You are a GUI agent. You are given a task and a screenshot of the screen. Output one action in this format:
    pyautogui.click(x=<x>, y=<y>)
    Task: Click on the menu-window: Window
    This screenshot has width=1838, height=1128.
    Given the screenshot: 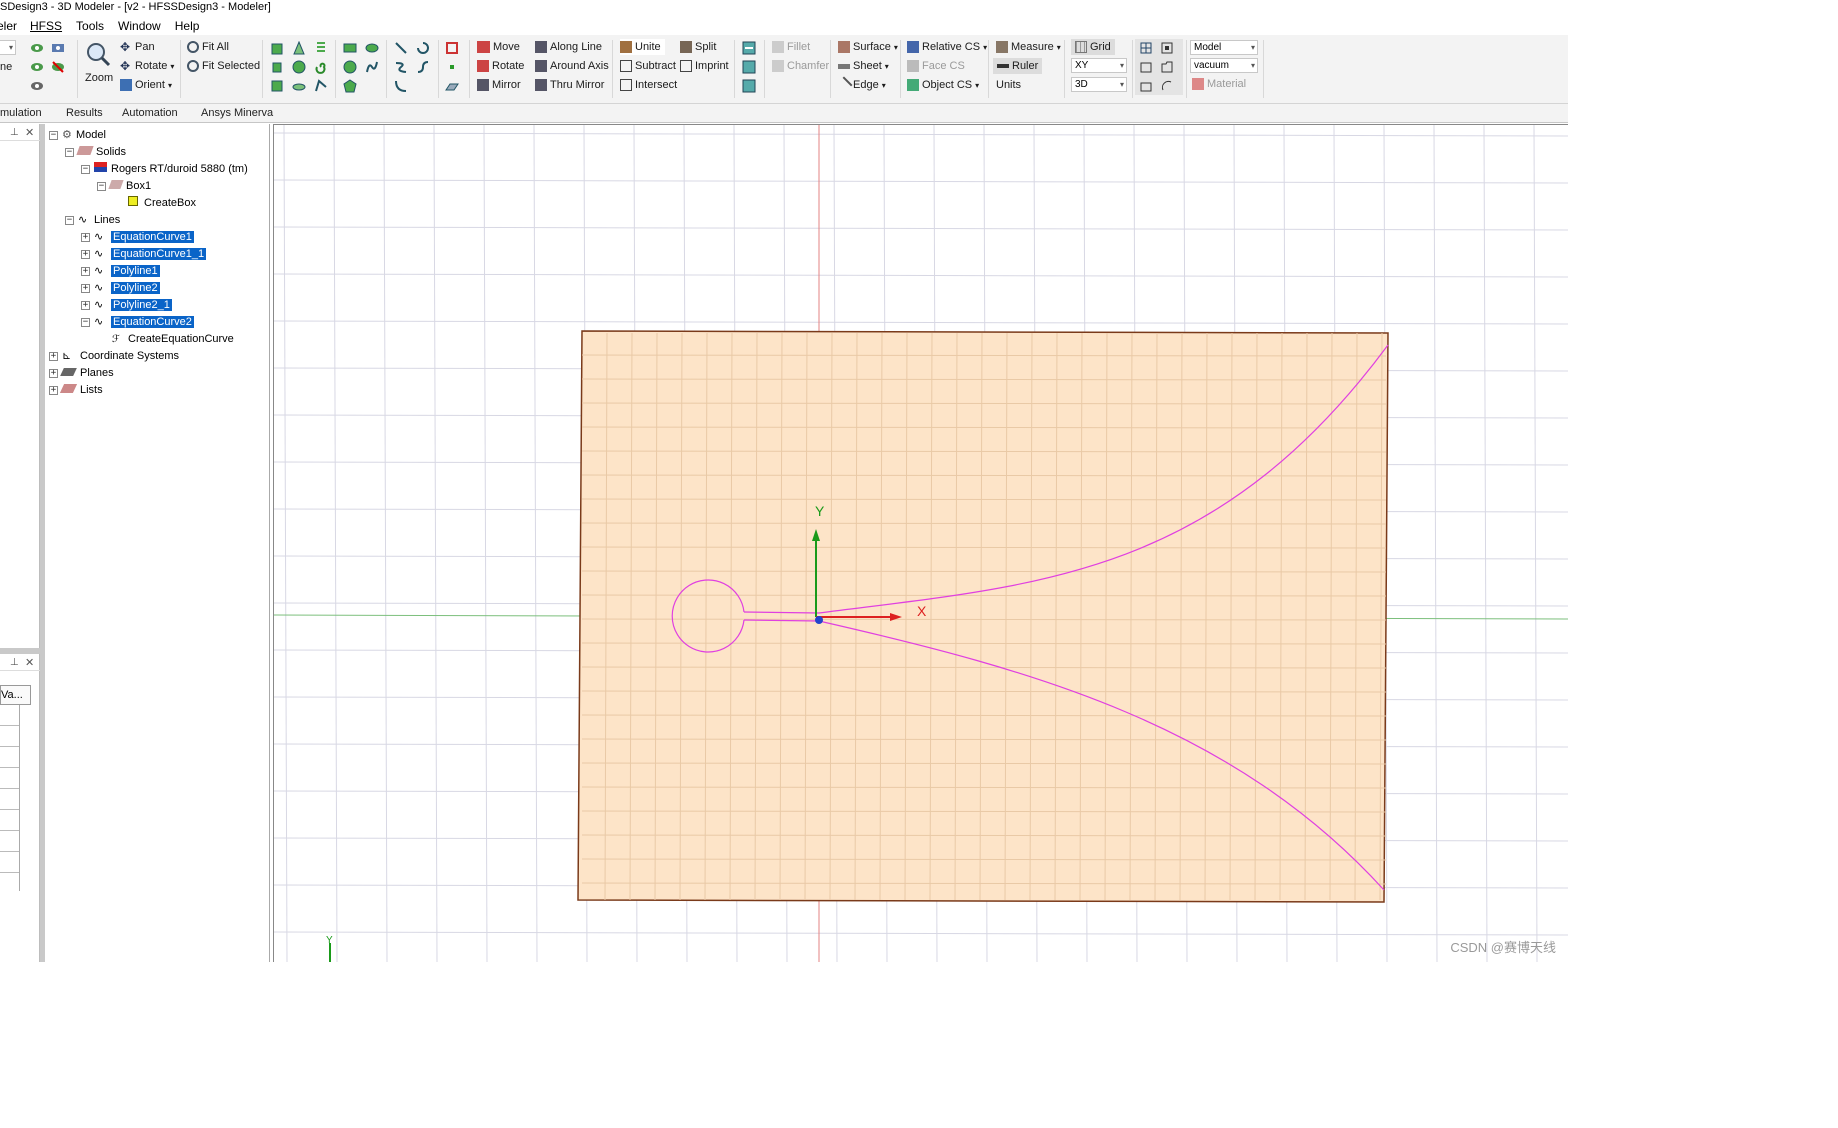 What is the action you would take?
    pyautogui.click(x=139, y=26)
    